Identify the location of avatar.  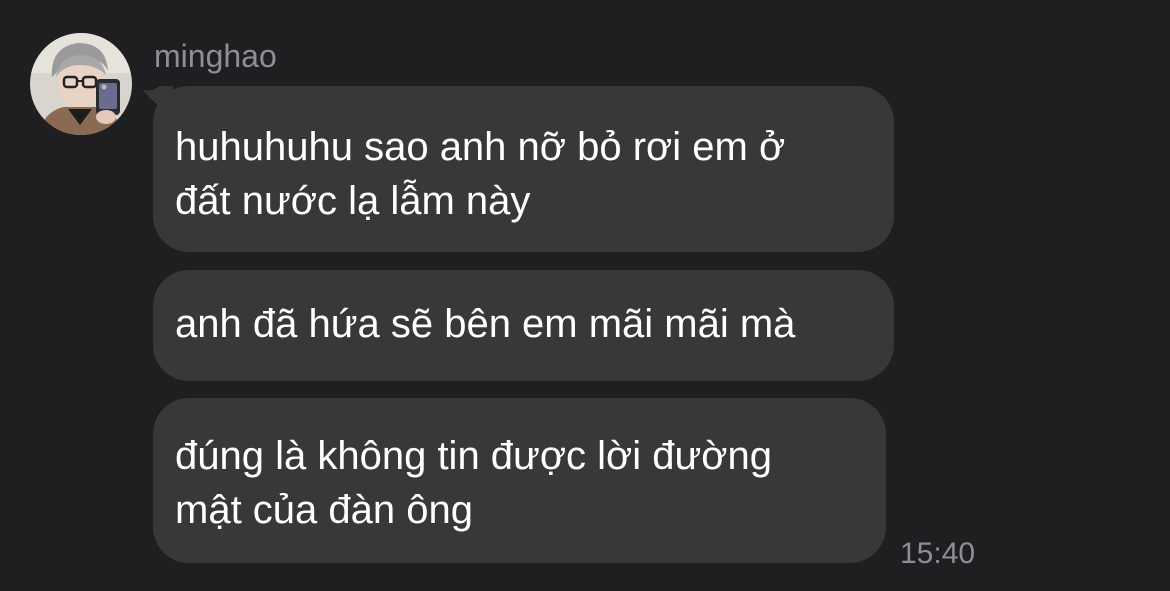
(81, 84).